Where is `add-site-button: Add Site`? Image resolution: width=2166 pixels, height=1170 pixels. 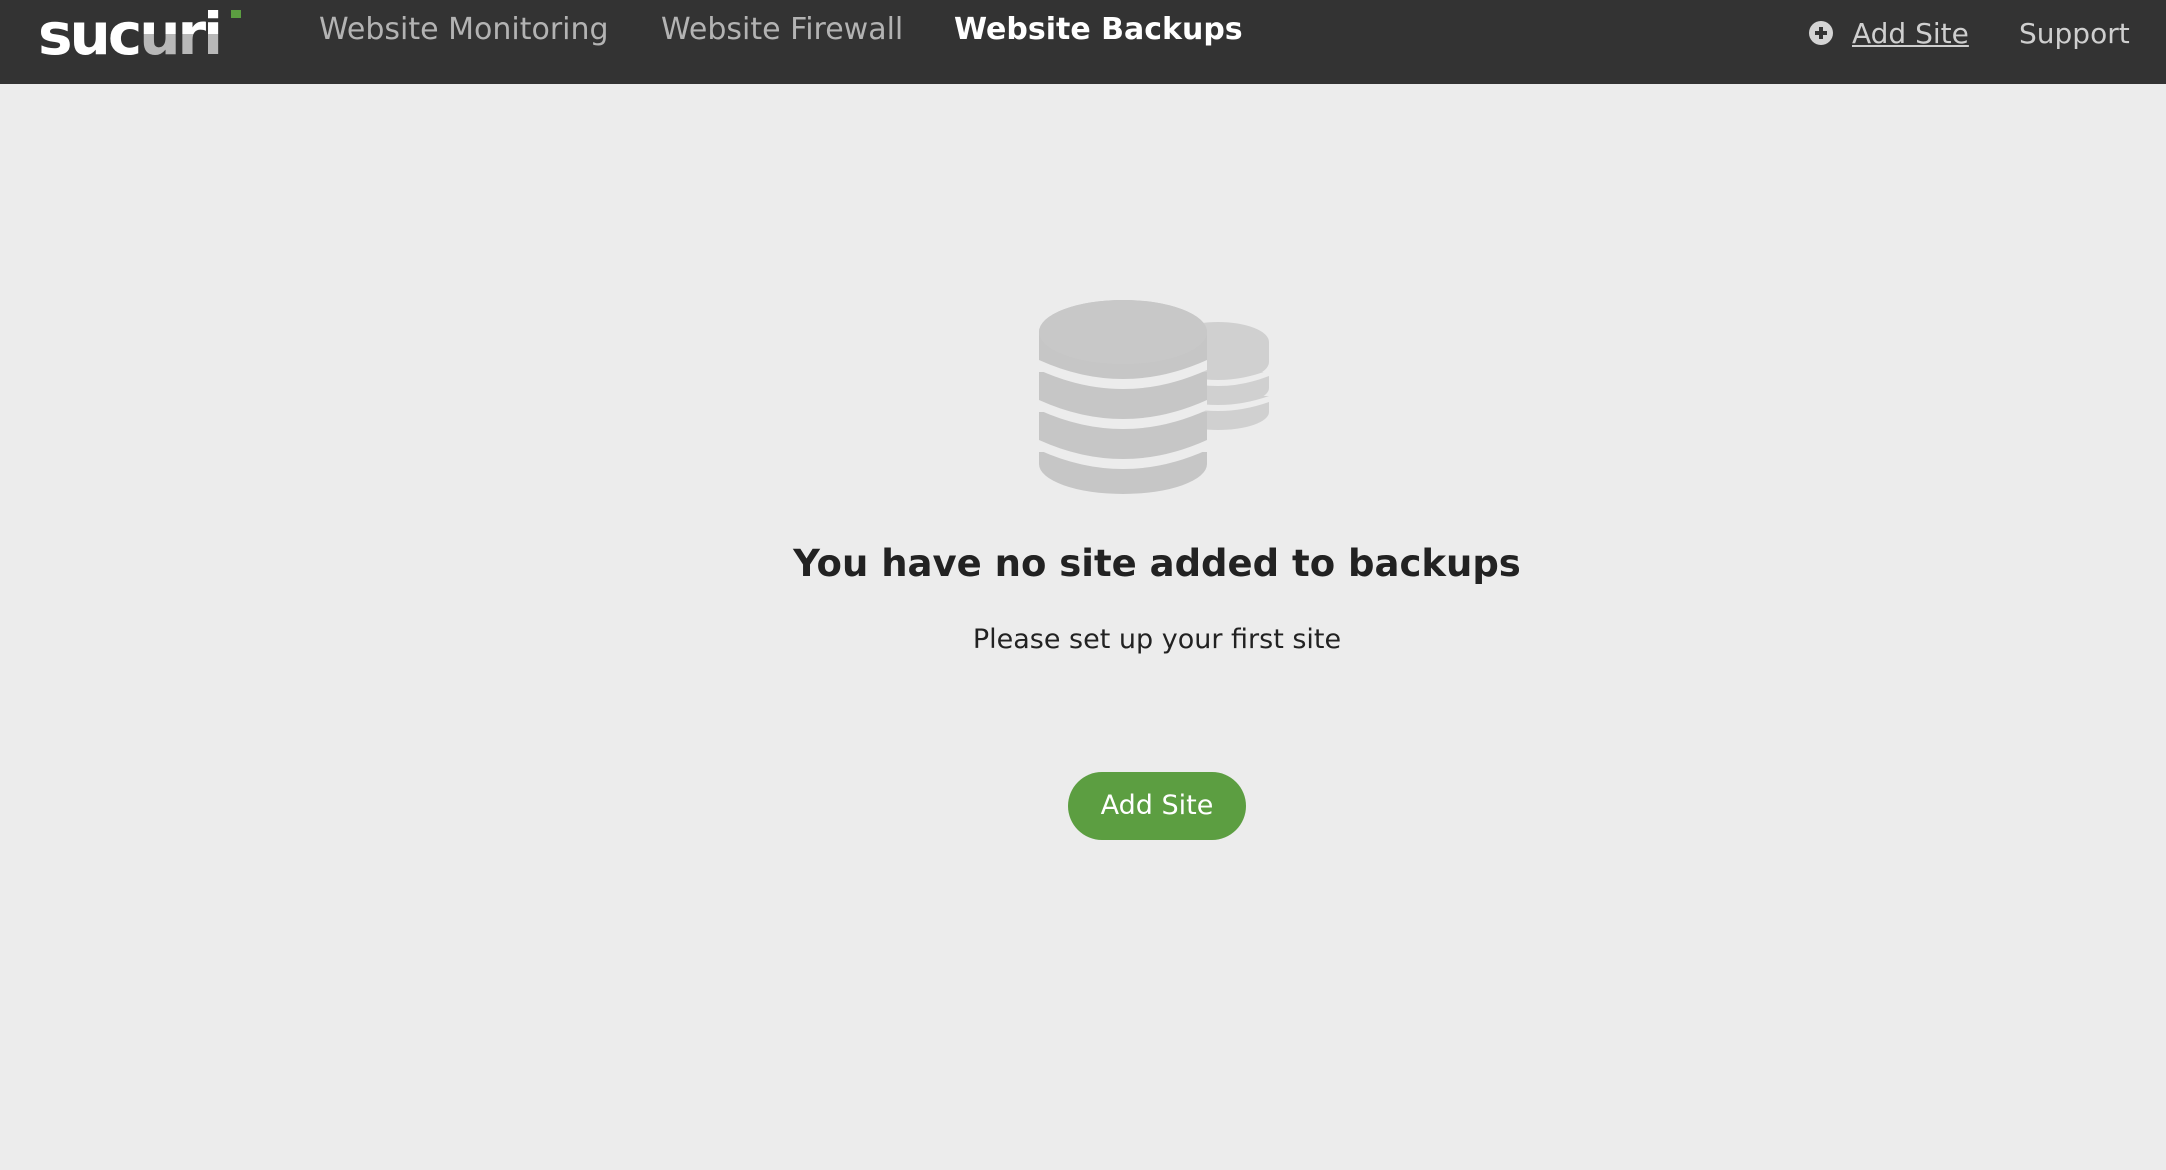 add-site-button: Add Site is located at coordinates (1157, 806).